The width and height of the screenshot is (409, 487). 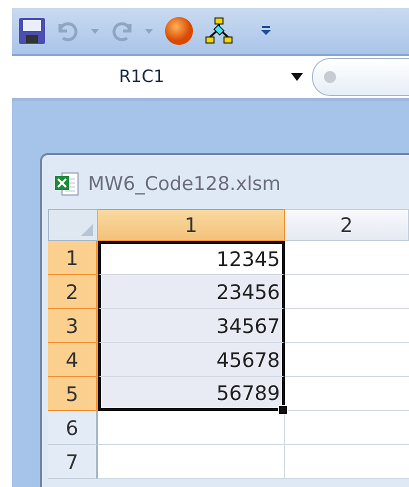 What do you see at coordinates (219, 31) in the screenshot?
I see `hierarchy-icon` at bounding box center [219, 31].